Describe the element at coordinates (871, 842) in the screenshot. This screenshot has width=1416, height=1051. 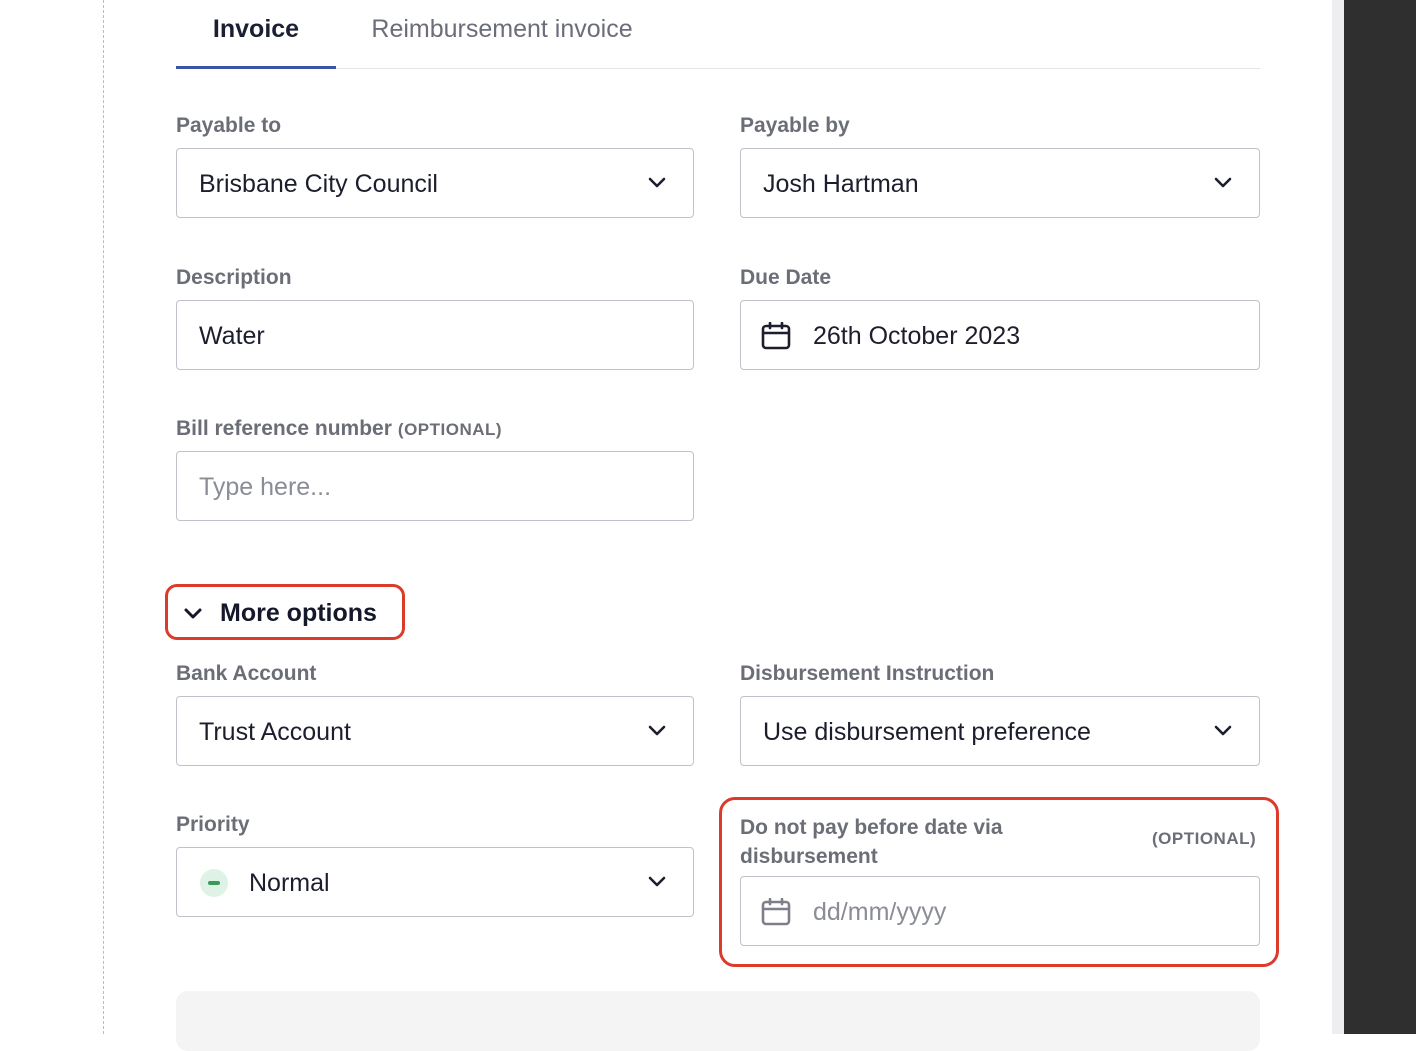
I see `do-not-pay-label: Do not pay before date via disbursement` at that location.